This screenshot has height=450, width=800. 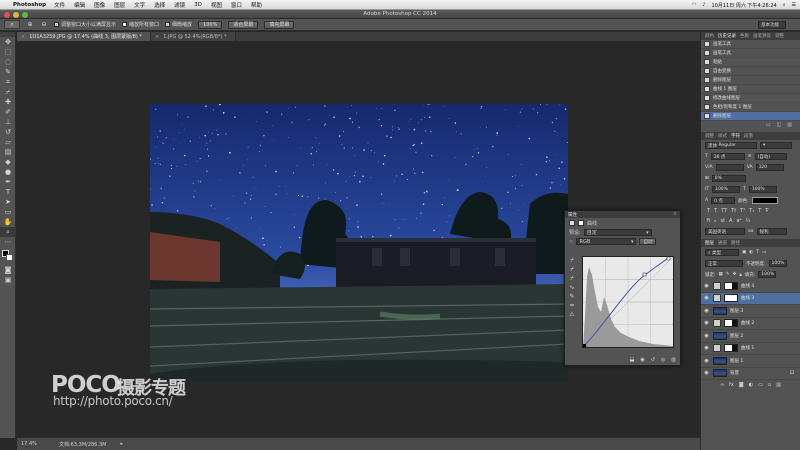 What do you see at coordinates (256, 5) in the screenshot?
I see `menu-help: 帮助` at bounding box center [256, 5].